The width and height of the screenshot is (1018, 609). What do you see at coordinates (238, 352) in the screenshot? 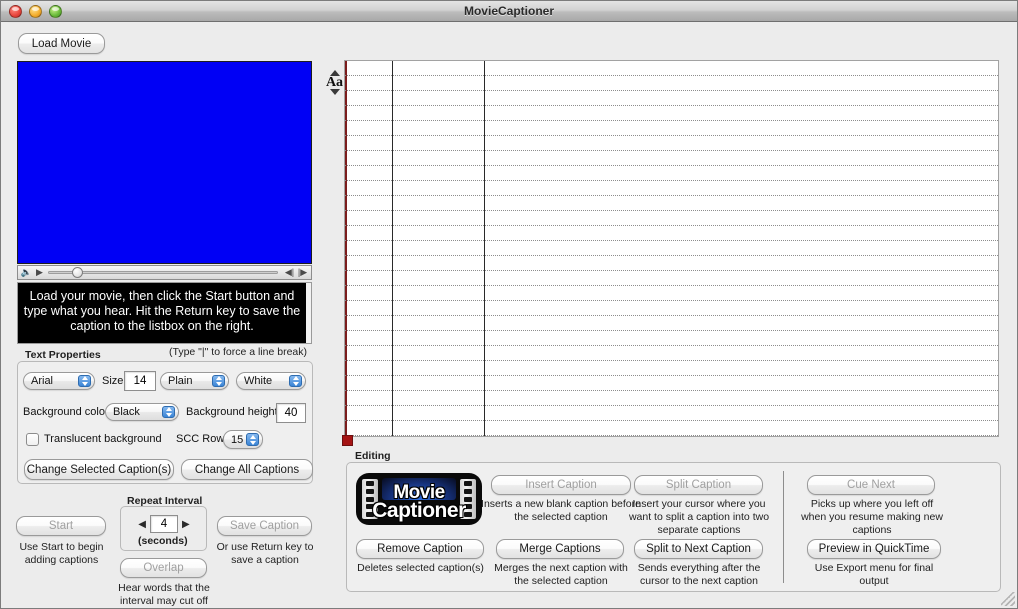
I see `line-break-hint: (Type "|" to force a line break)` at bounding box center [238, 352].